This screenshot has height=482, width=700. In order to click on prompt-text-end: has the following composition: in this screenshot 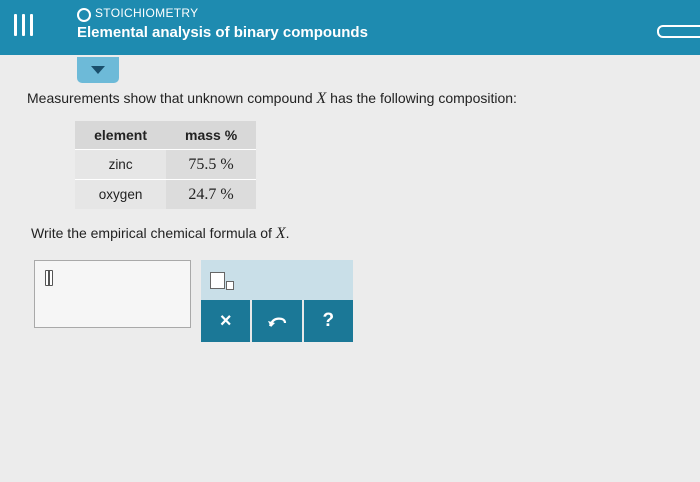, I will do `click(421, 98)`.